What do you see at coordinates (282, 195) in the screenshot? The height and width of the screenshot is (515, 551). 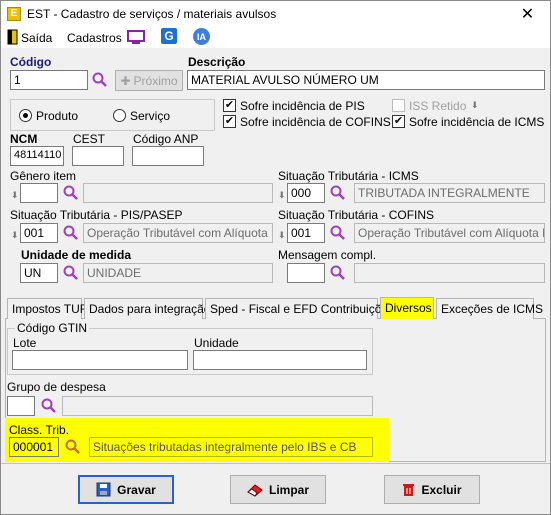 I see `sit-icms-arrow-icon: ⬇` at bounding box center [282, 195].